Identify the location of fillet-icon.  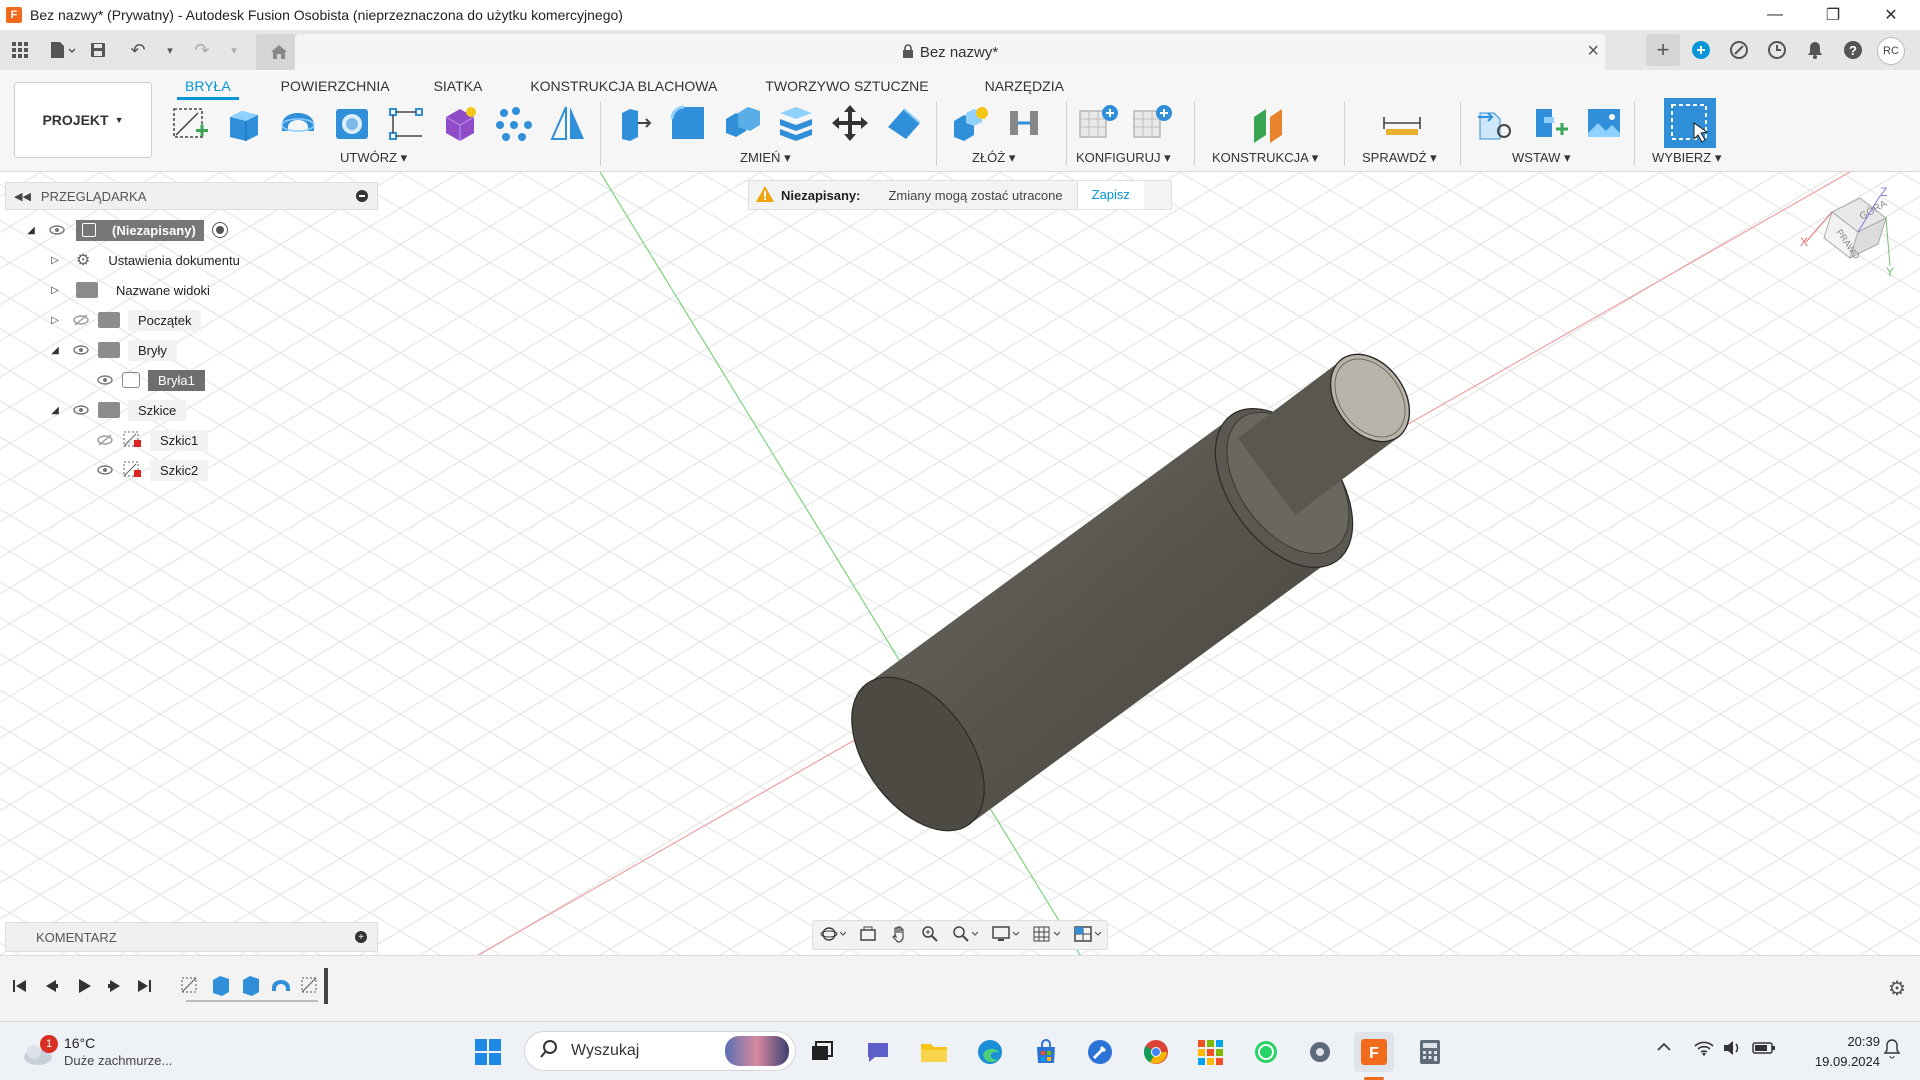
(688, 123).